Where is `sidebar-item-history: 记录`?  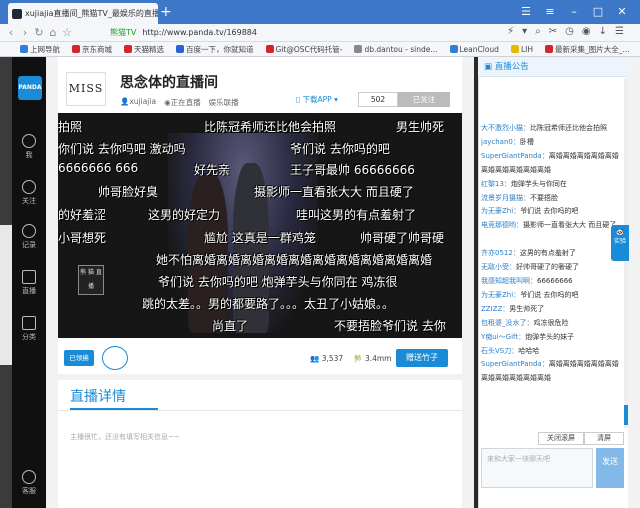 sidebar-item-history: 记录 is located at coordinates (29, 237).